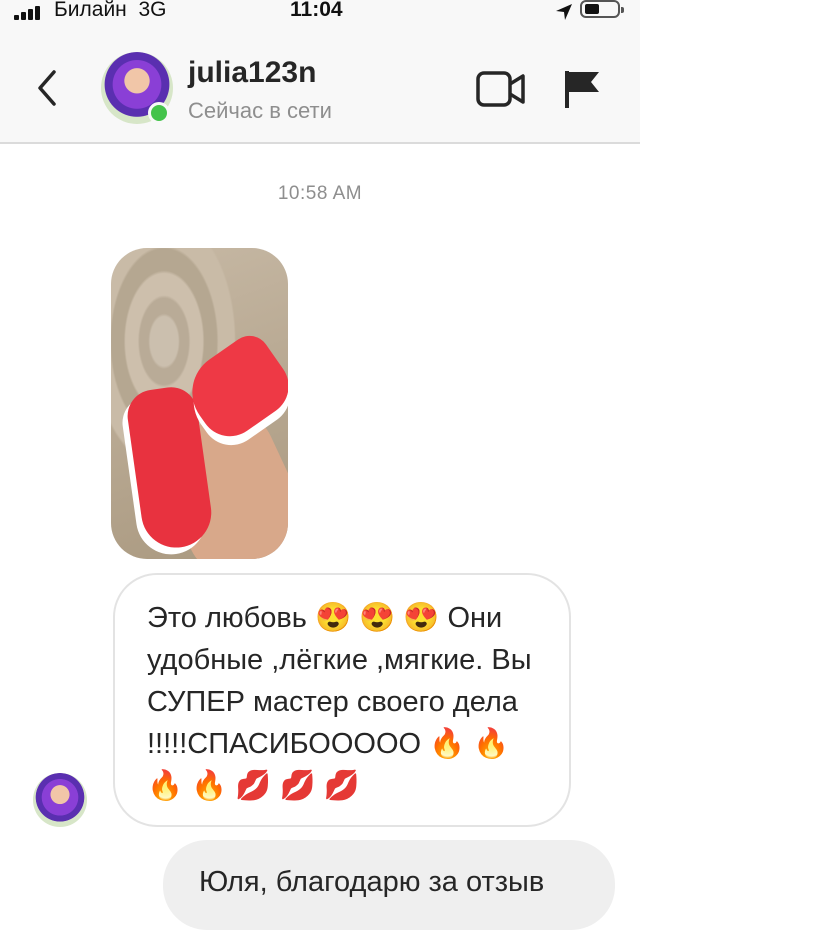  I want to click on back-chevron-icon, so click(47, 88).